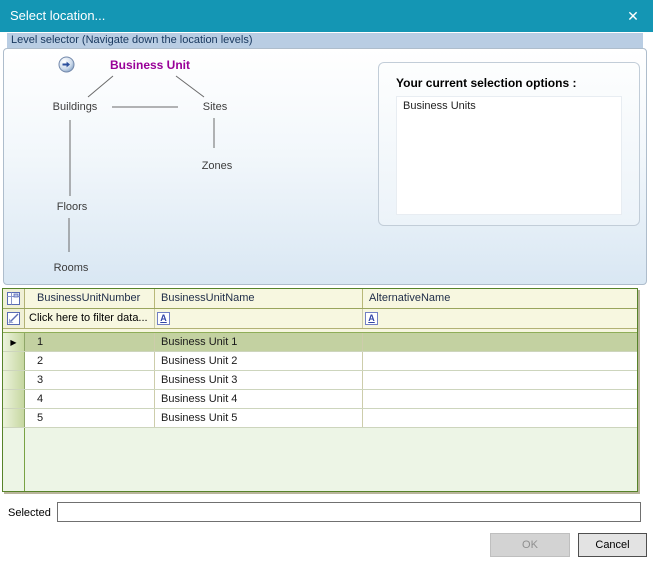  I want to click on grid-corner-cell, so click(14, 298).